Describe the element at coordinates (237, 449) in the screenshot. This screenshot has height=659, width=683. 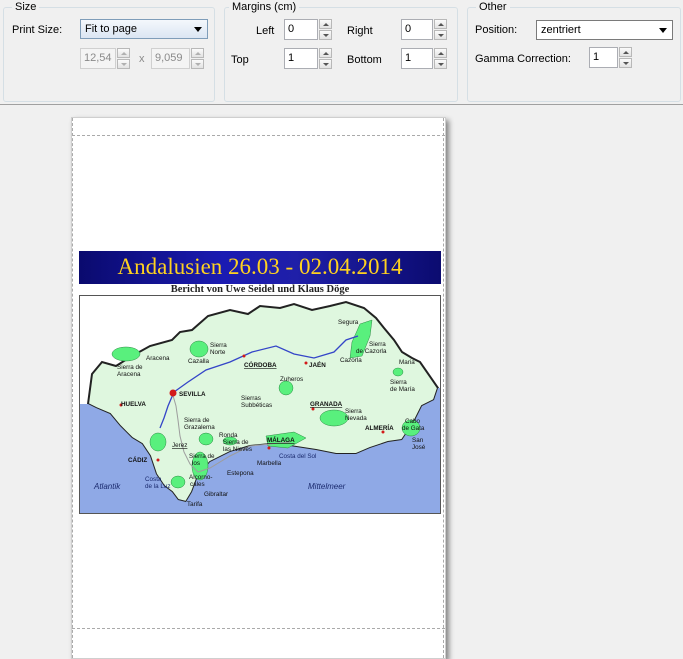
I see `label-sierra-de-las-nieves-2: las Nieves` at that location.